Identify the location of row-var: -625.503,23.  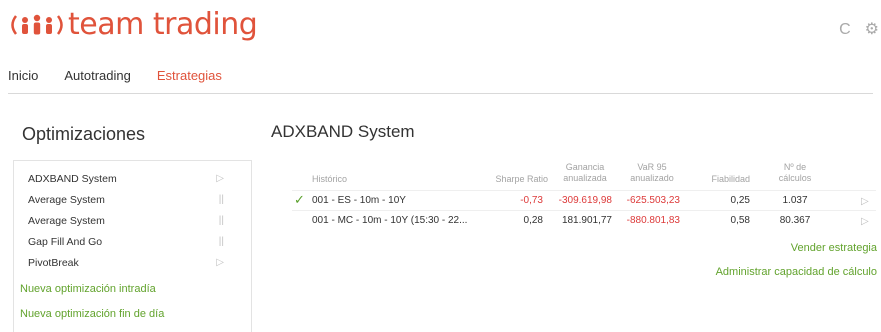
(653, 200).